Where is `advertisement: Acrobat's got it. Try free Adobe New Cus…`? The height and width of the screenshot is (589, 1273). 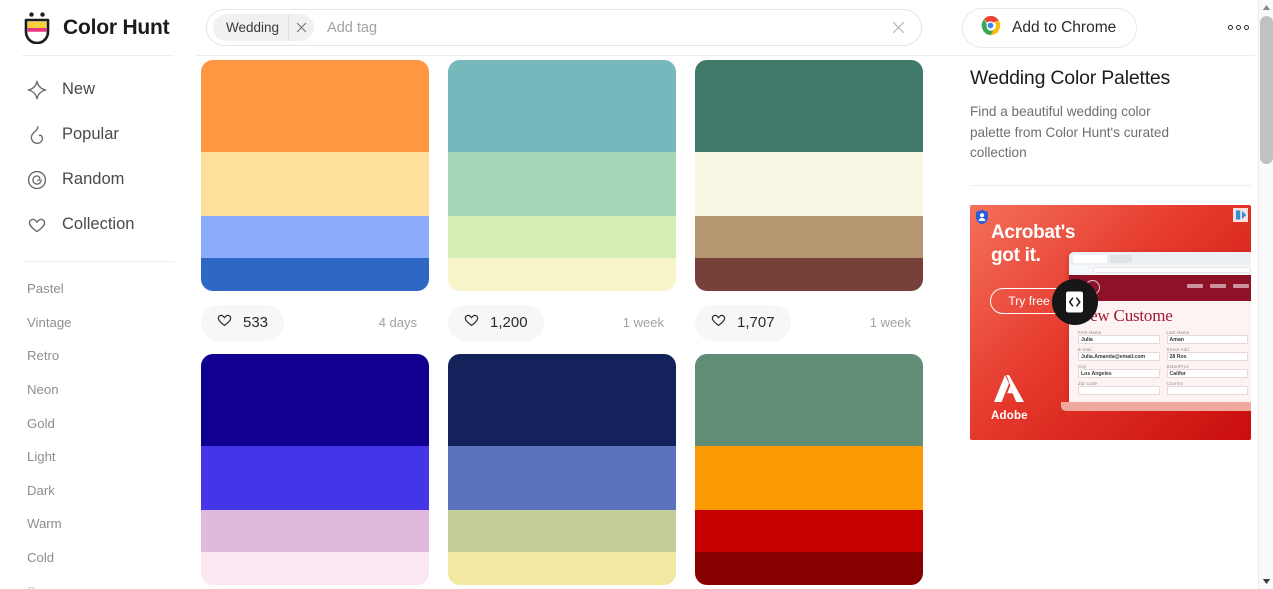 advertisement: Acrobat's got it. Try free Adobe New Cus… is located at coordinates (1110, 322).